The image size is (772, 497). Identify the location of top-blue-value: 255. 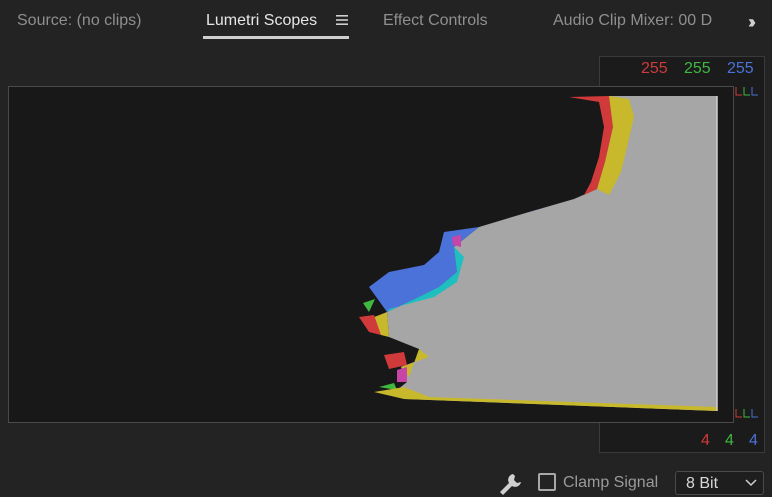
(740, 68).